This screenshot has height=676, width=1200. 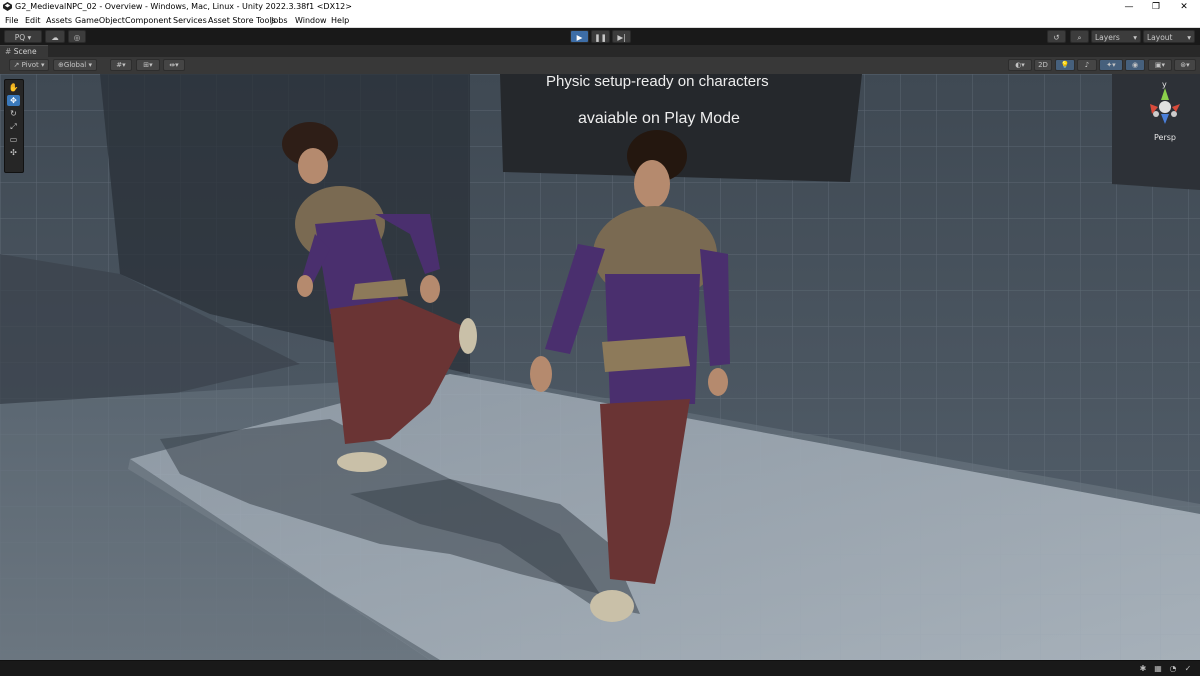 What do you see at coordinates (1143, 669) in the screenshot?
I see `debug-icon: ✱` at bounding box center [1143, 669].